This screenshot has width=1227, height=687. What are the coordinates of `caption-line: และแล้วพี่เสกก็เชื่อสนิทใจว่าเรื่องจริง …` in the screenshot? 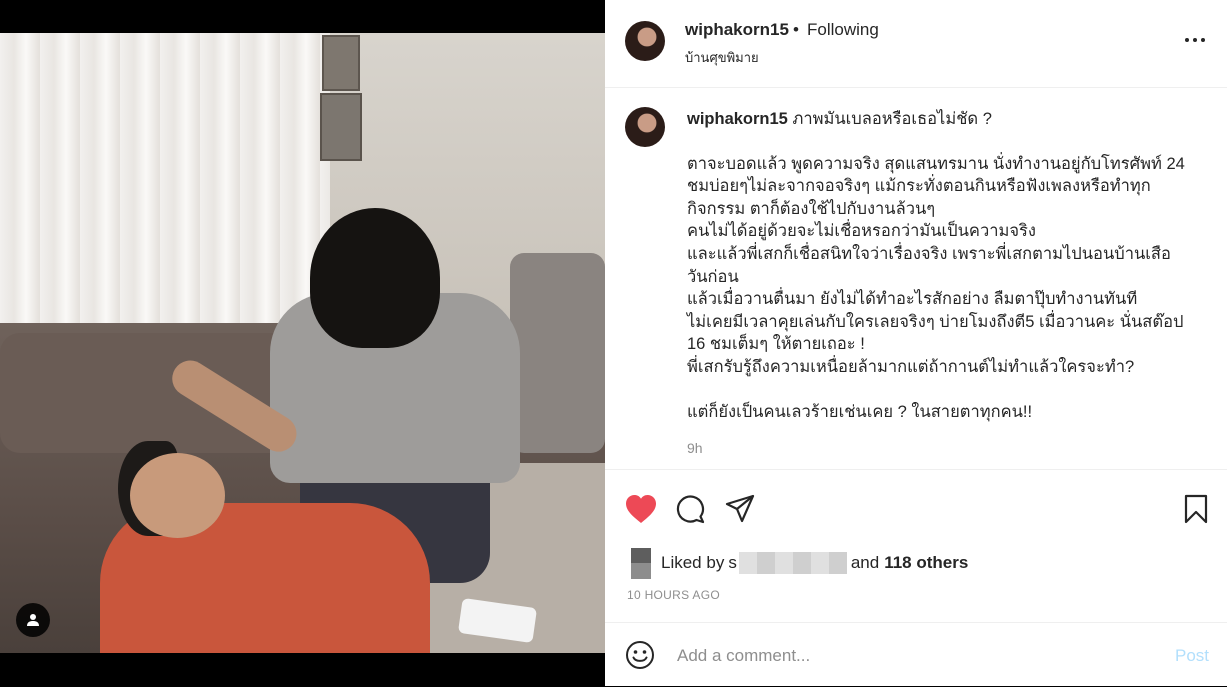 It's located at (929, 253).